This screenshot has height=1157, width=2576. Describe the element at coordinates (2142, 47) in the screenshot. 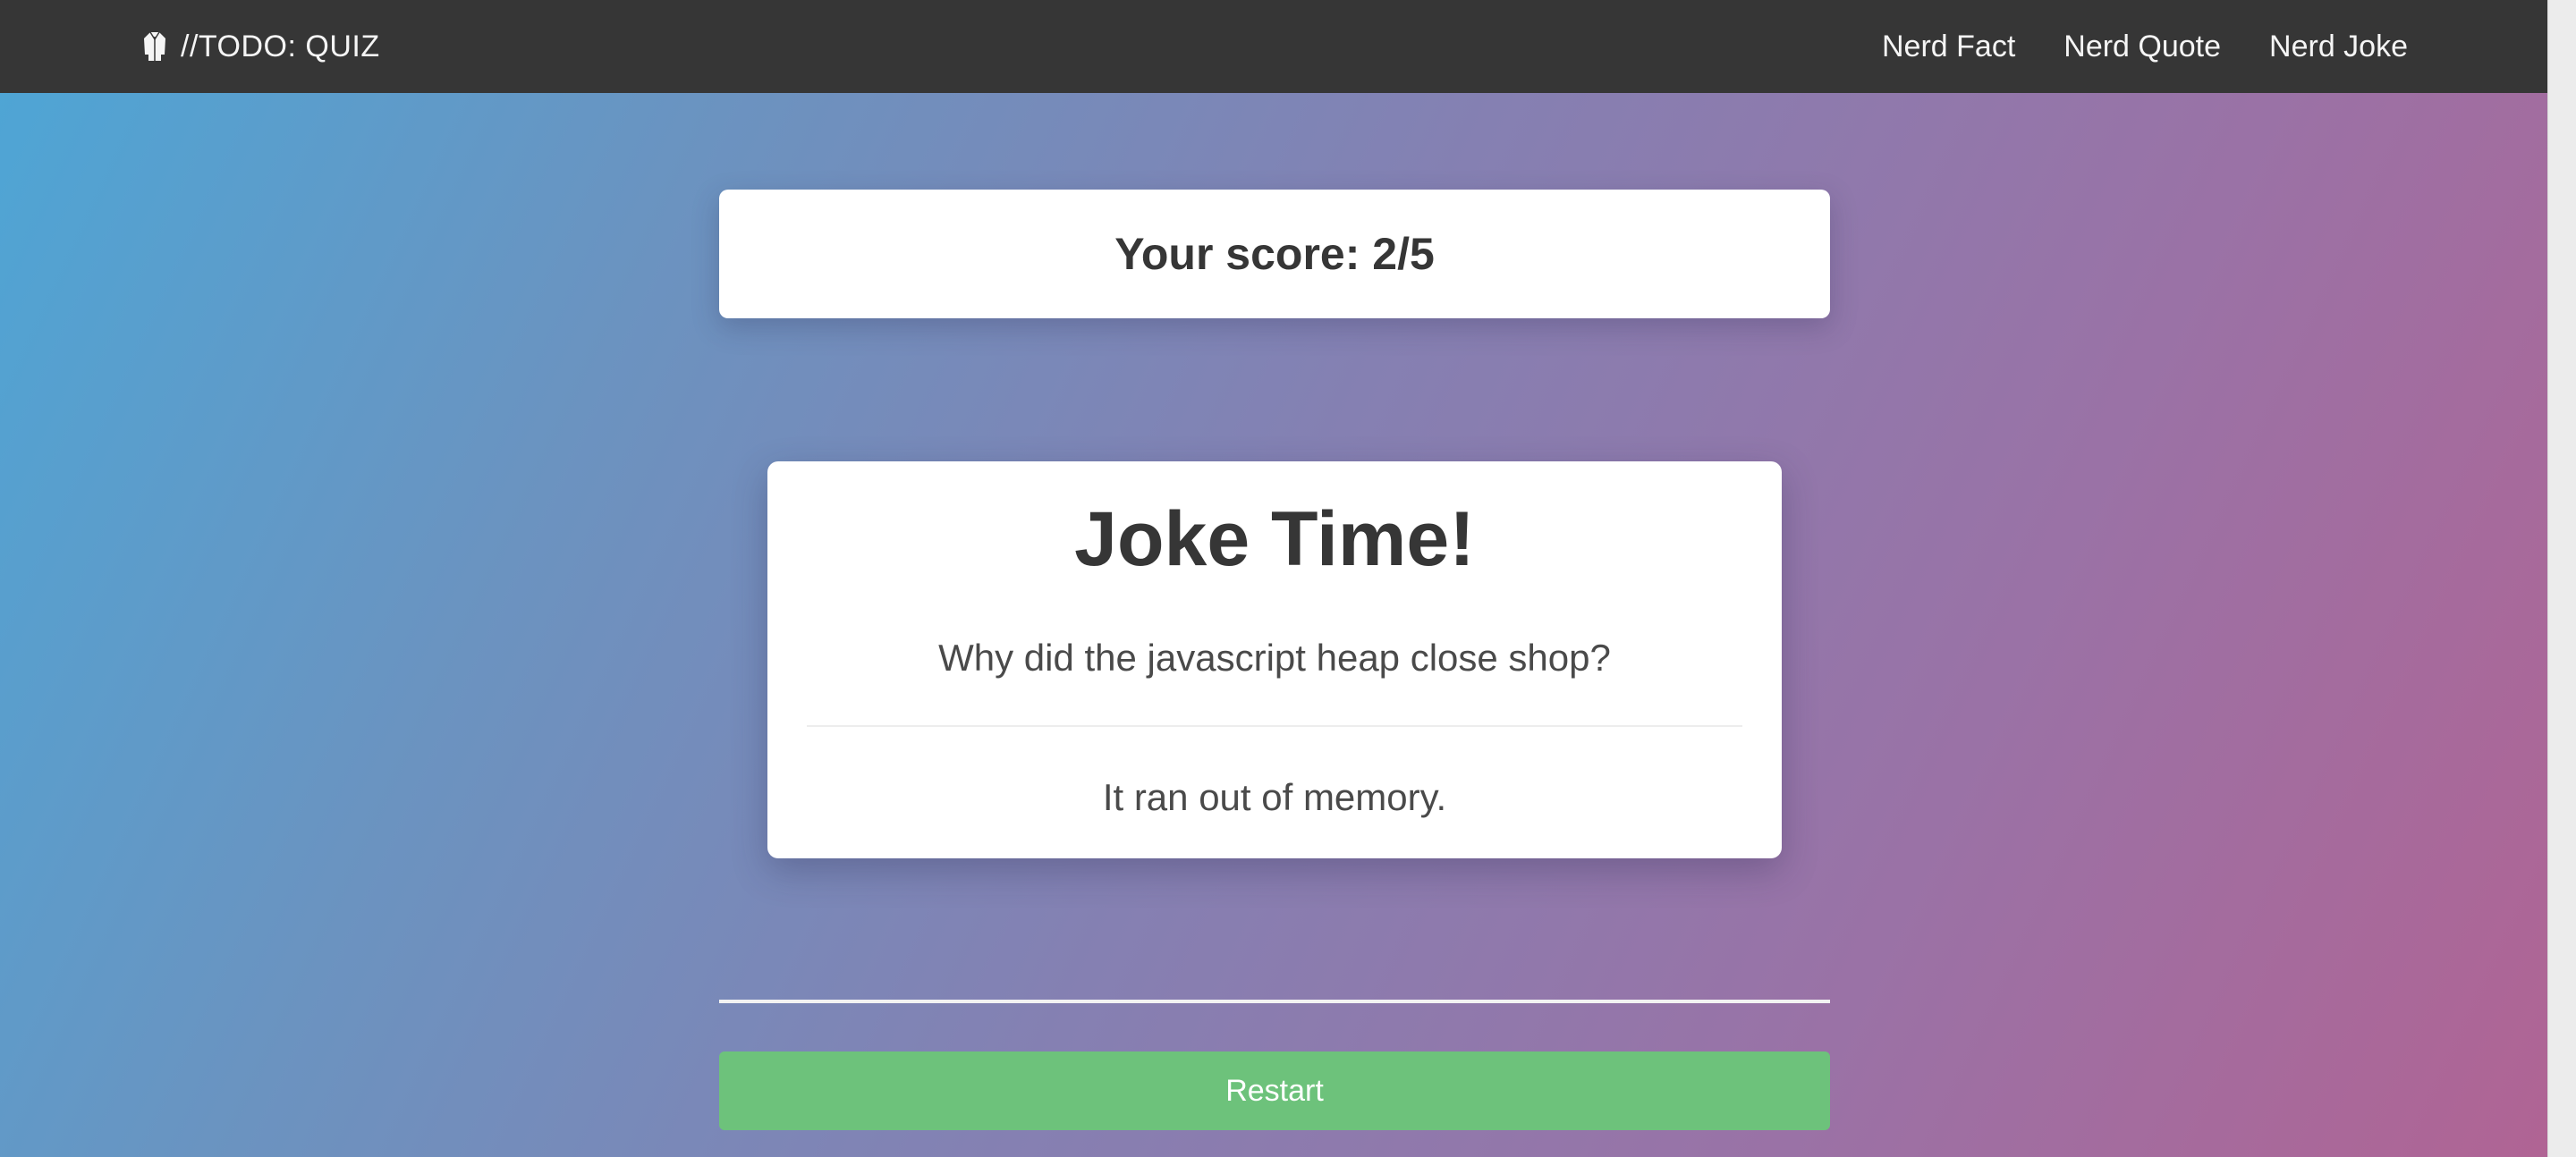

I see `nav-link-nerd-quote: Nerd Quote` at that location.